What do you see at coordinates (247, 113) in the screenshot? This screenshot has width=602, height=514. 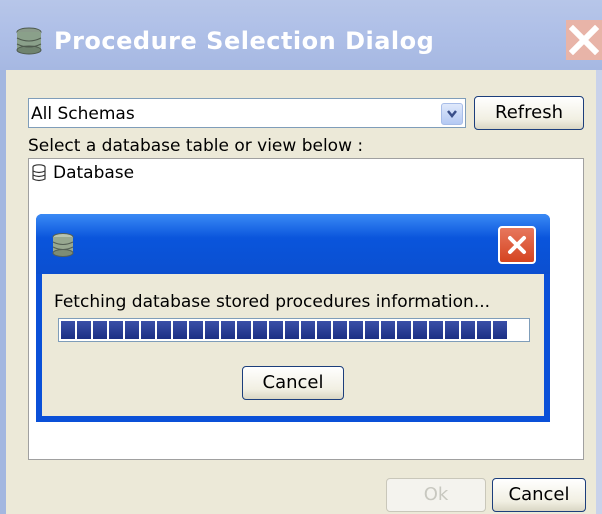 I see `schema-select: All Schemas` at bounding box center [247, 113].